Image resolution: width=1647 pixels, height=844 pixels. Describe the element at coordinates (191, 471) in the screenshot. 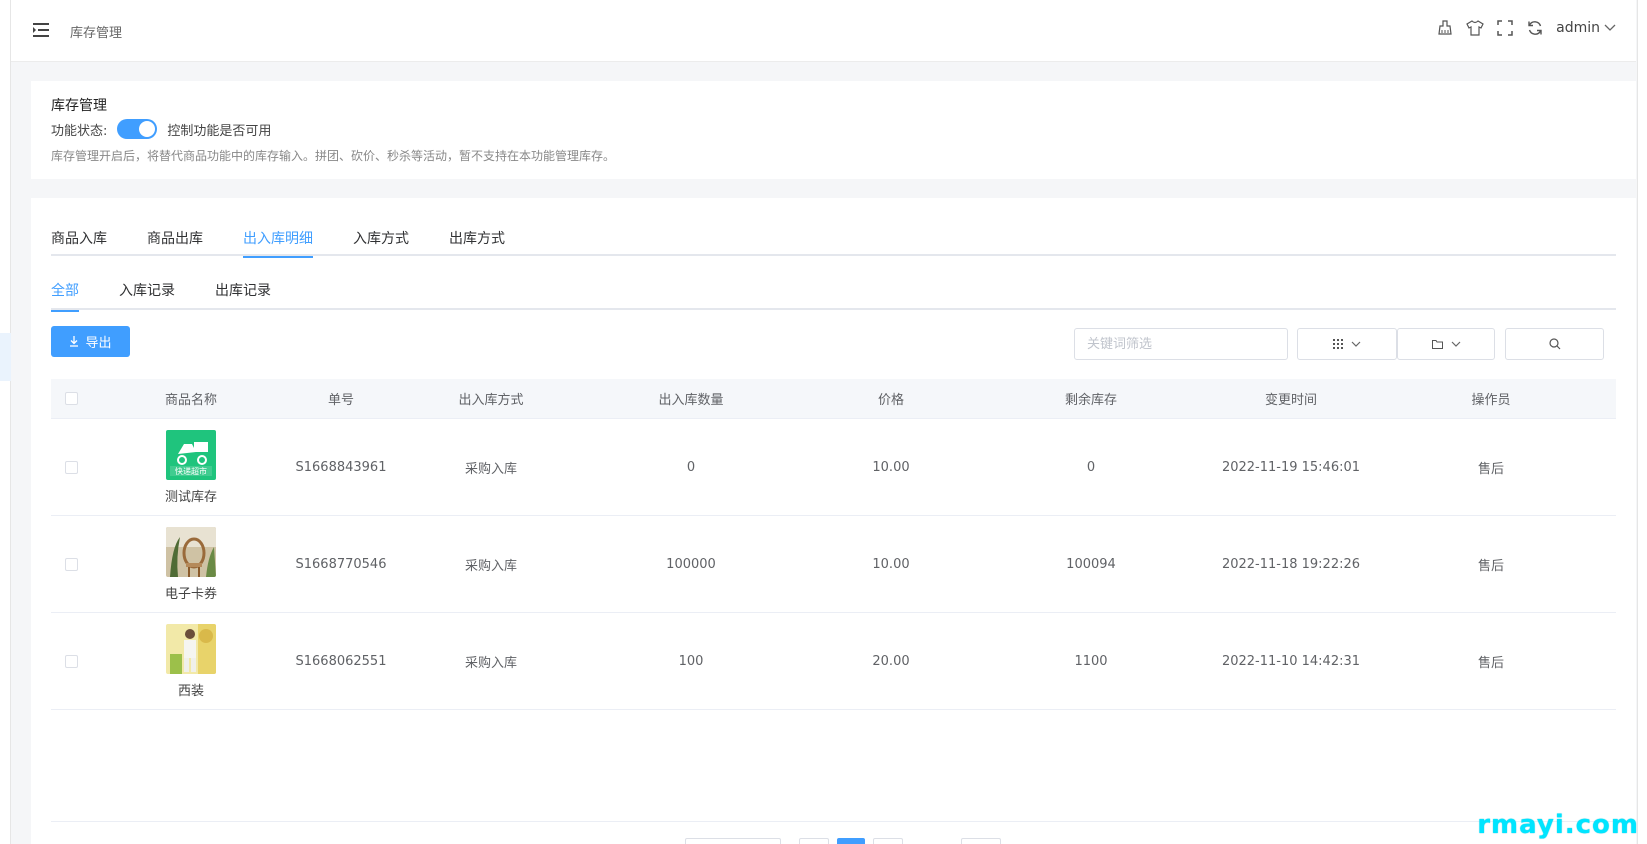

I see `thumbnail-label: 快递超市` at that location.